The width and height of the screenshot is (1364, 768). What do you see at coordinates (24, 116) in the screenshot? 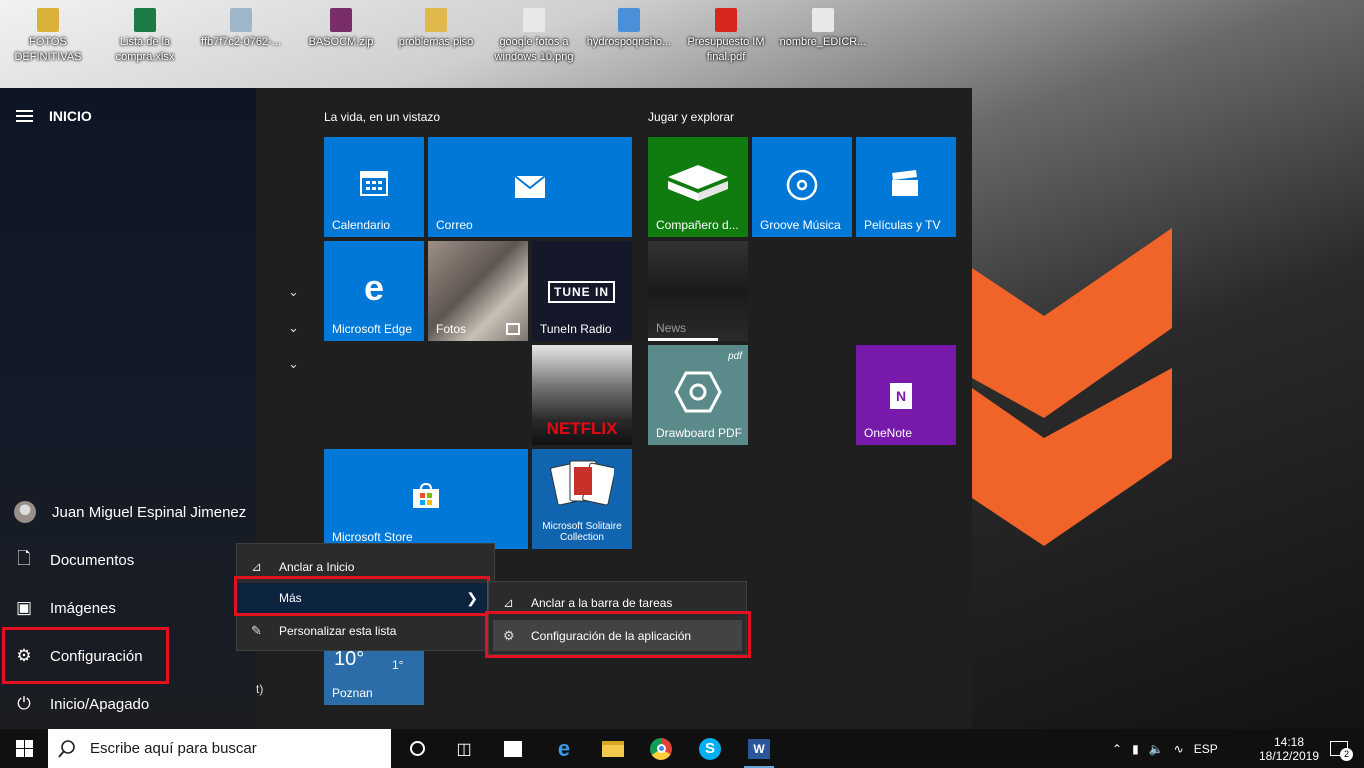
I see `hamburger-icon` at bounding box center [24, 116].